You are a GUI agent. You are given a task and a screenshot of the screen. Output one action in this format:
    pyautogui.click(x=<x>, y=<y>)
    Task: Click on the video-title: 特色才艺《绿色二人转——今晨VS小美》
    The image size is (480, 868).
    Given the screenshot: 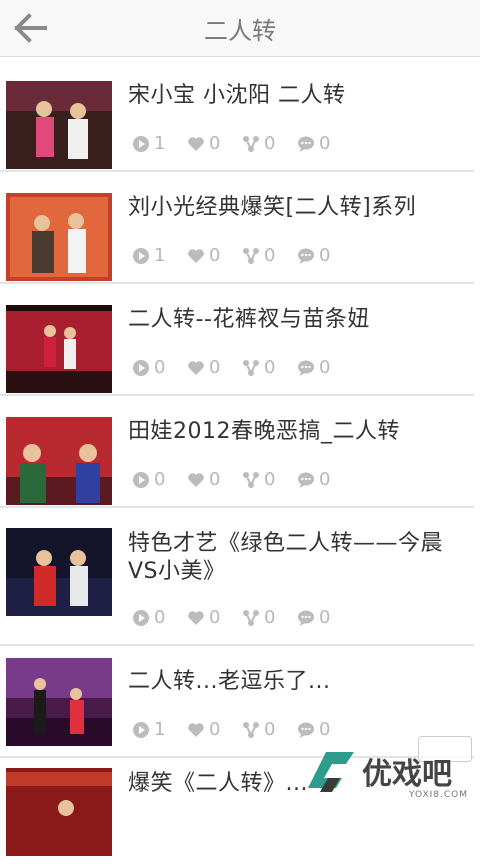 What is the action you would take?
    pyautogui.click(x=286, y=557)
    